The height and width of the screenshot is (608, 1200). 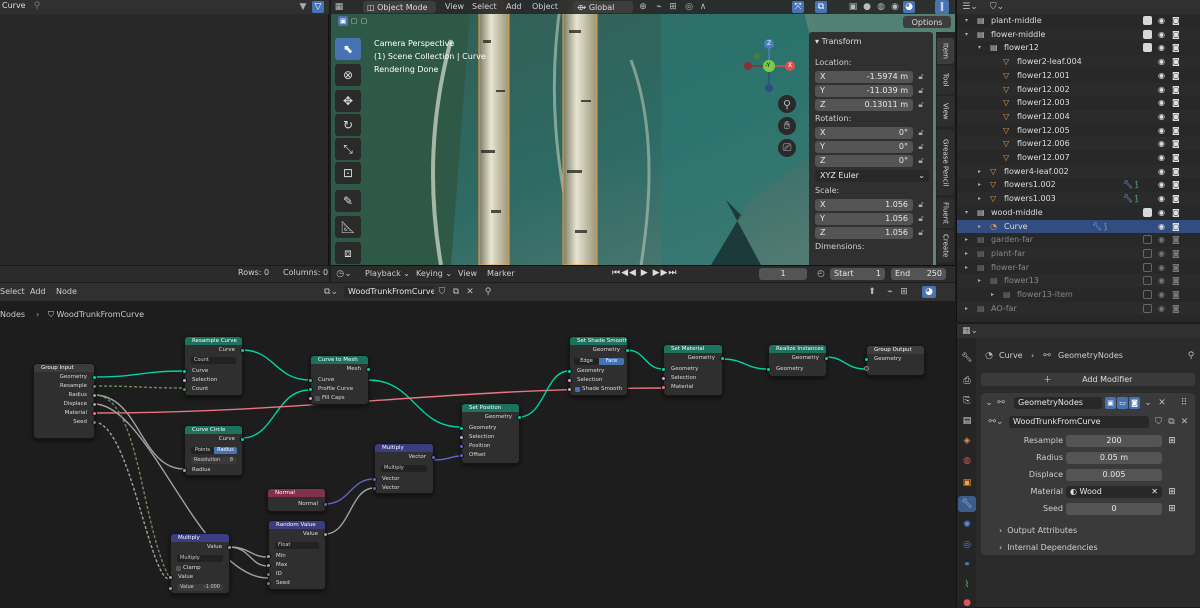 What do you see at coordinates (213, 360) in the screenshot?
I see `resample-mode-dropdown: Count` at bounding box center [213, 360].